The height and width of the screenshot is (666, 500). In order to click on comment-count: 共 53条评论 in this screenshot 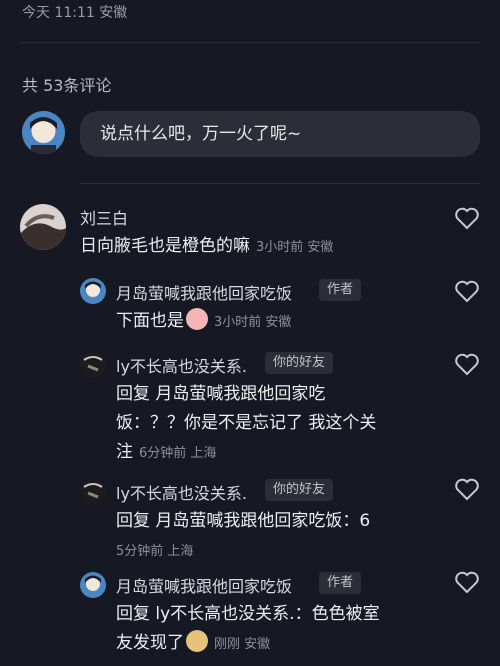, I will do `click(67, 85)`.